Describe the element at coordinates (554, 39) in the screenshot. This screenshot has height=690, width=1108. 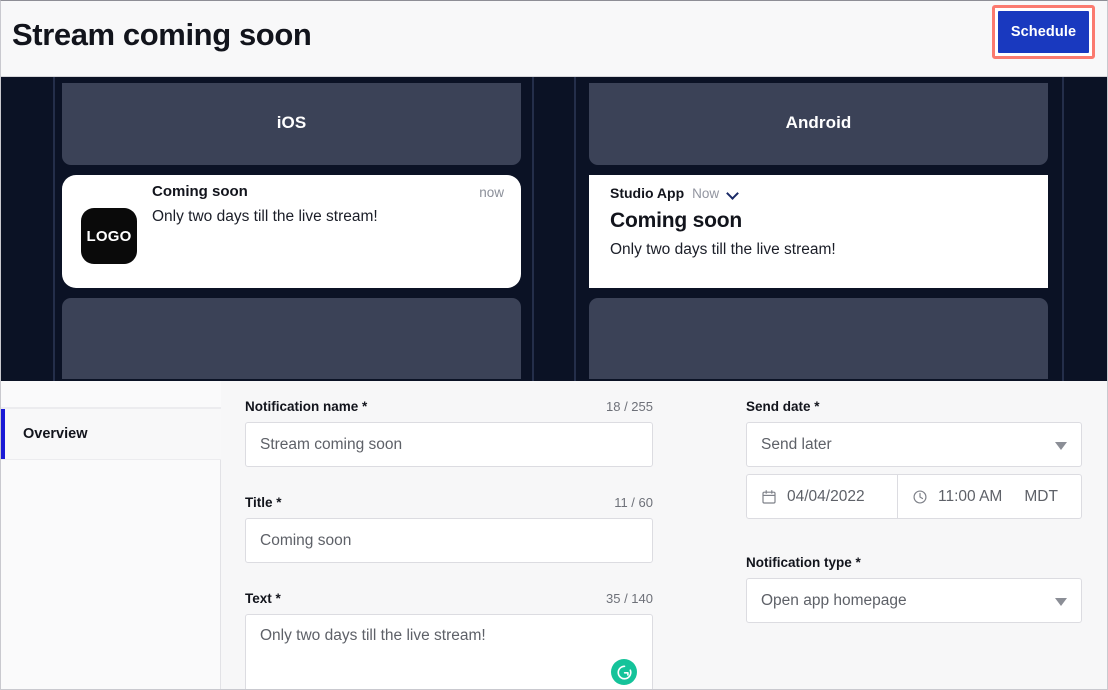
I see `page-header: Stream coming soon Schedule` at that location.